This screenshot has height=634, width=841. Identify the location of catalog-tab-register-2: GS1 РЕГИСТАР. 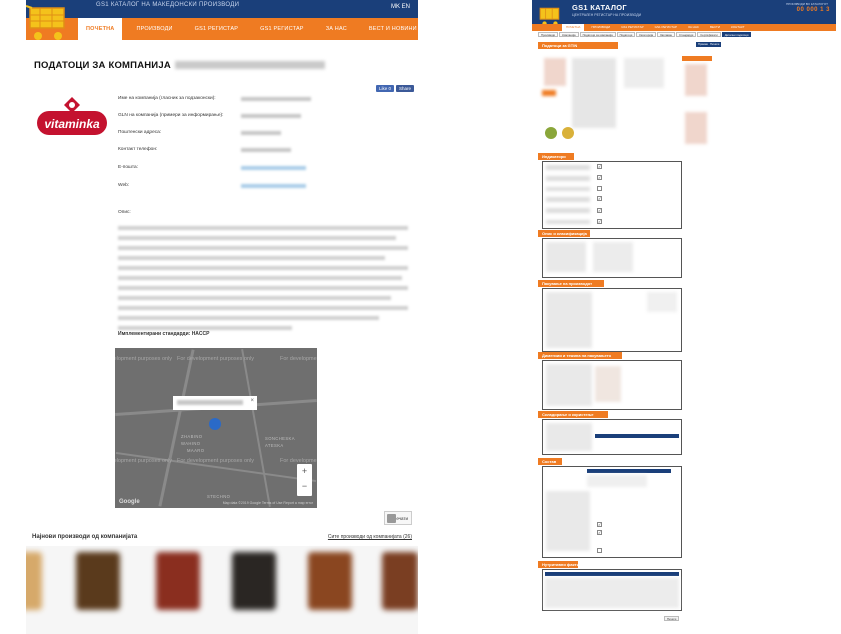
(666, 27).